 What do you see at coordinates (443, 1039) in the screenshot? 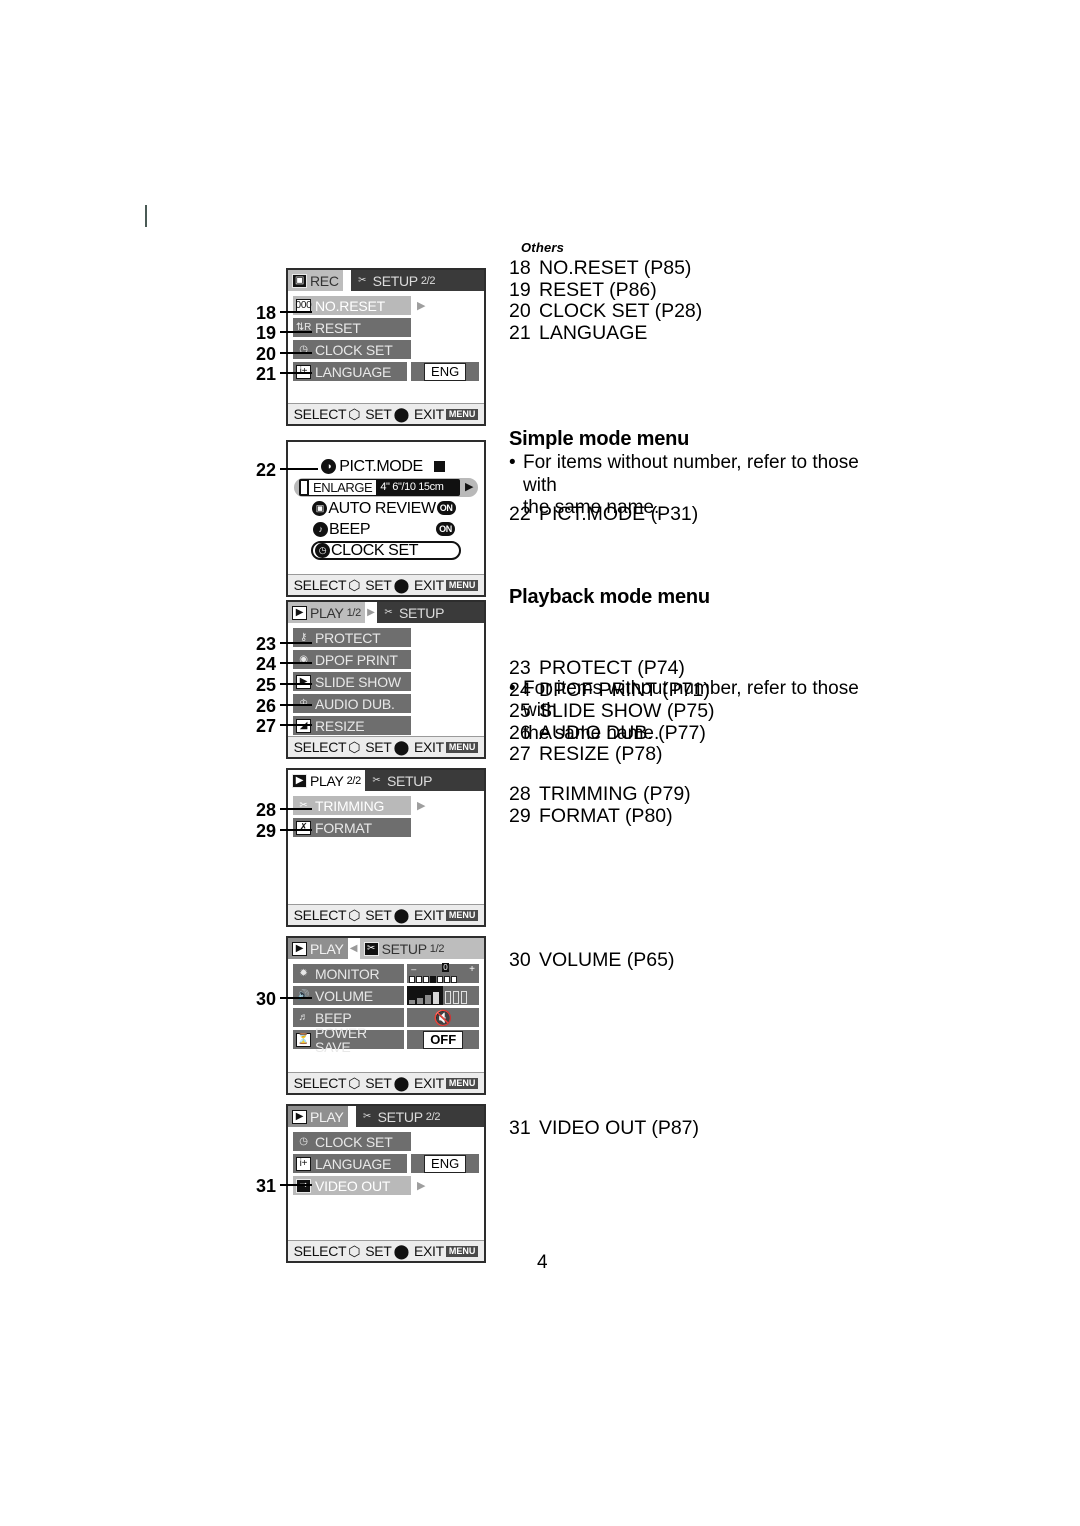
I see `power-save-value: OFF` at bounding box center [443, 1039].